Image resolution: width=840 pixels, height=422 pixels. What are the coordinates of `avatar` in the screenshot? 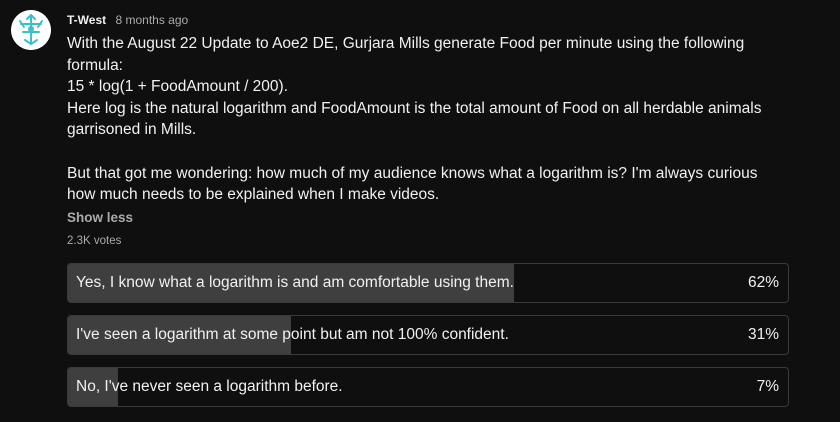 It's located at (31, 30).